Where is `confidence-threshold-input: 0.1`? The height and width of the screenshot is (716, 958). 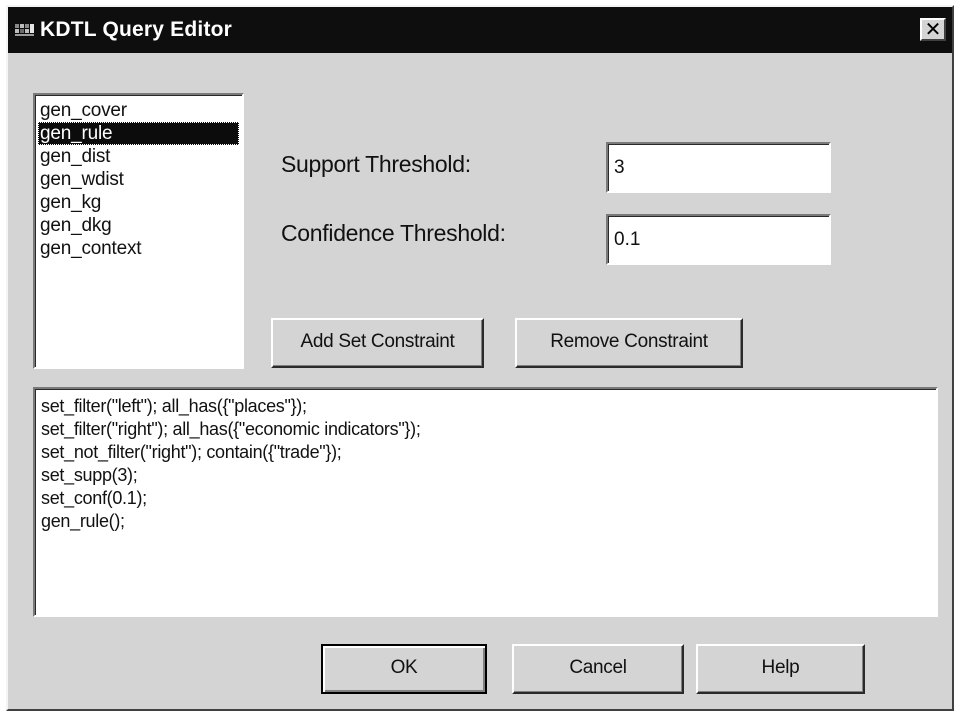
confidence-threshold-input: 0.1 is located at coordinates (718, 239).